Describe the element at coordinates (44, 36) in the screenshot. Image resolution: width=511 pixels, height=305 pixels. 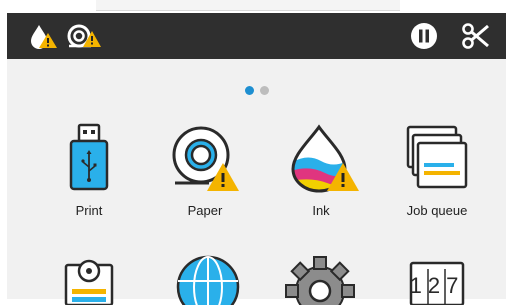
I see `ink-warning-icon` at that location.